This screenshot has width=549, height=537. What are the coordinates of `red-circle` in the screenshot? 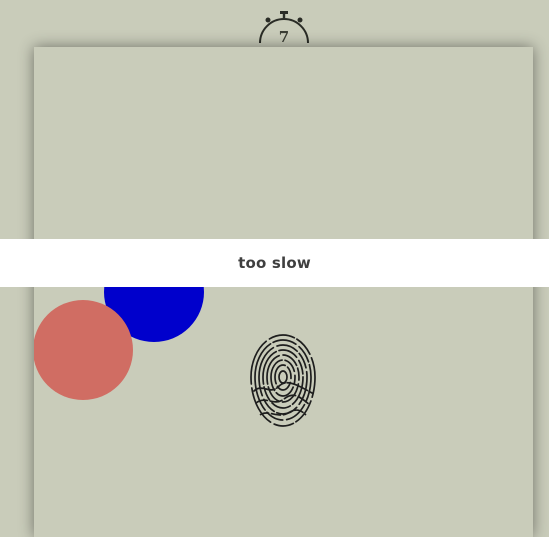 It's located at (83, 350).